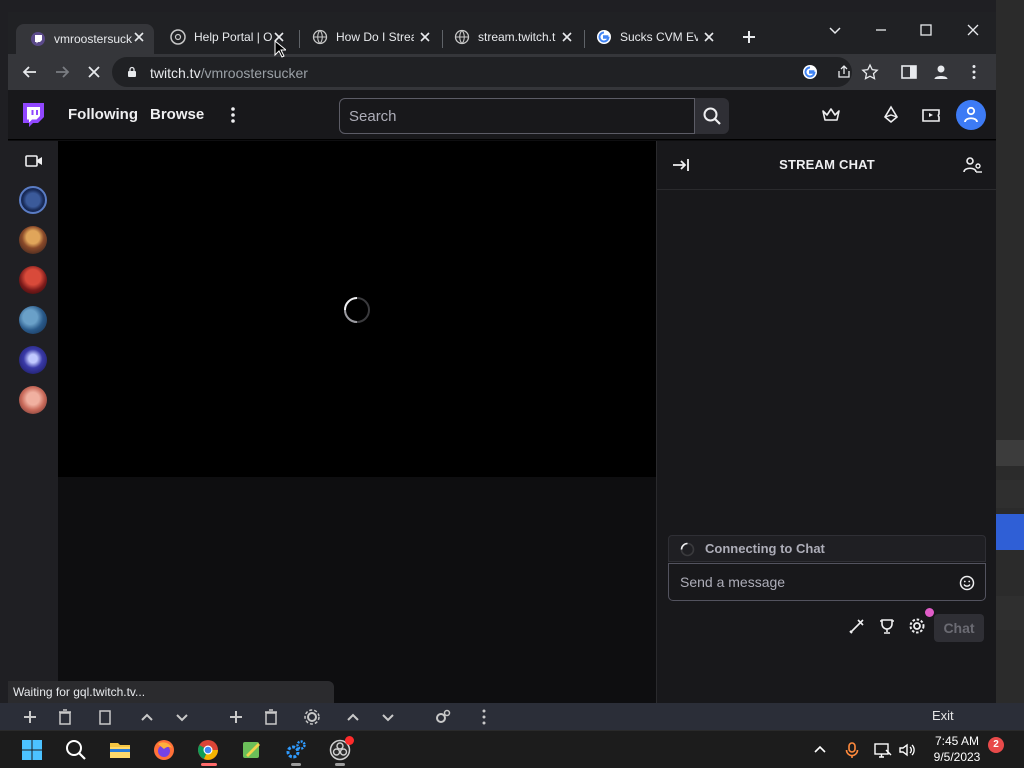 This screenshot has width=1024, height=768. I want to click on search-field, so click(517, 116).